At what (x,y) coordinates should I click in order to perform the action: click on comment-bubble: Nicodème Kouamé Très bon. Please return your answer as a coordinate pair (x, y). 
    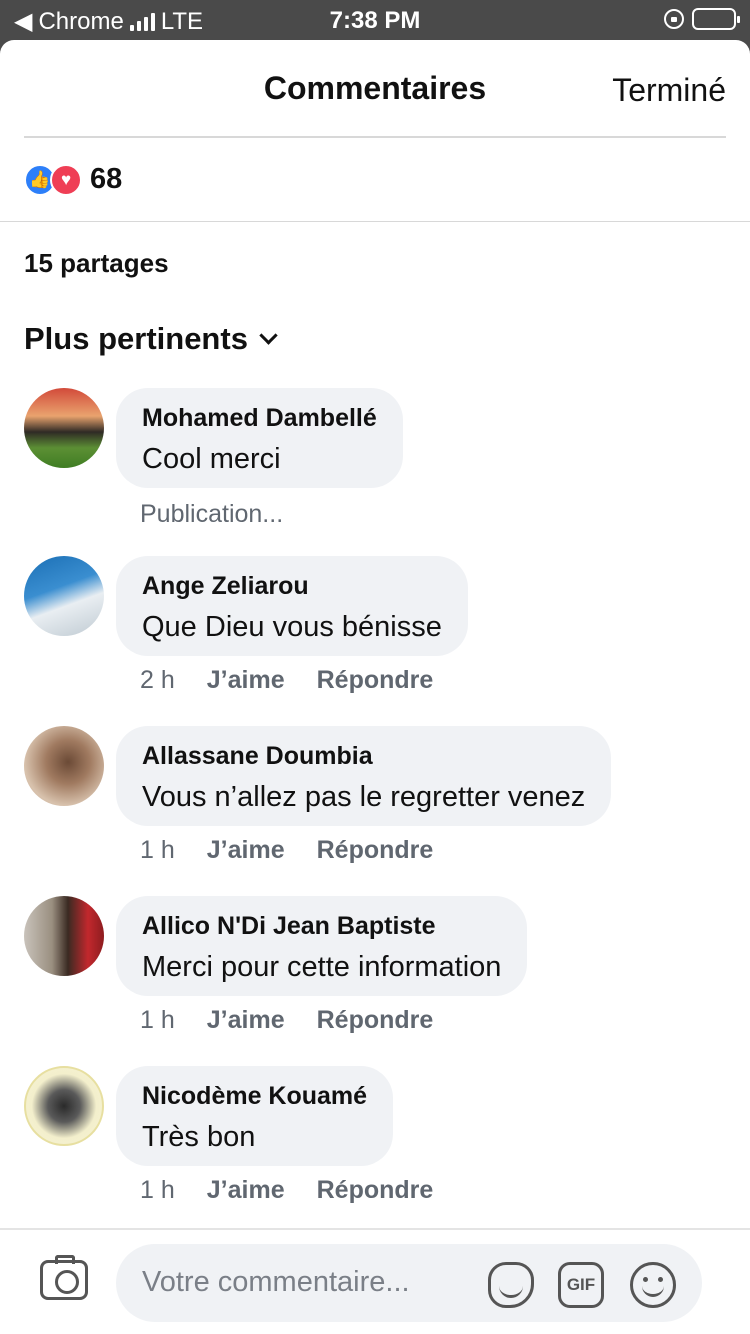
    Looking at the image, I should click on (255, 1116).